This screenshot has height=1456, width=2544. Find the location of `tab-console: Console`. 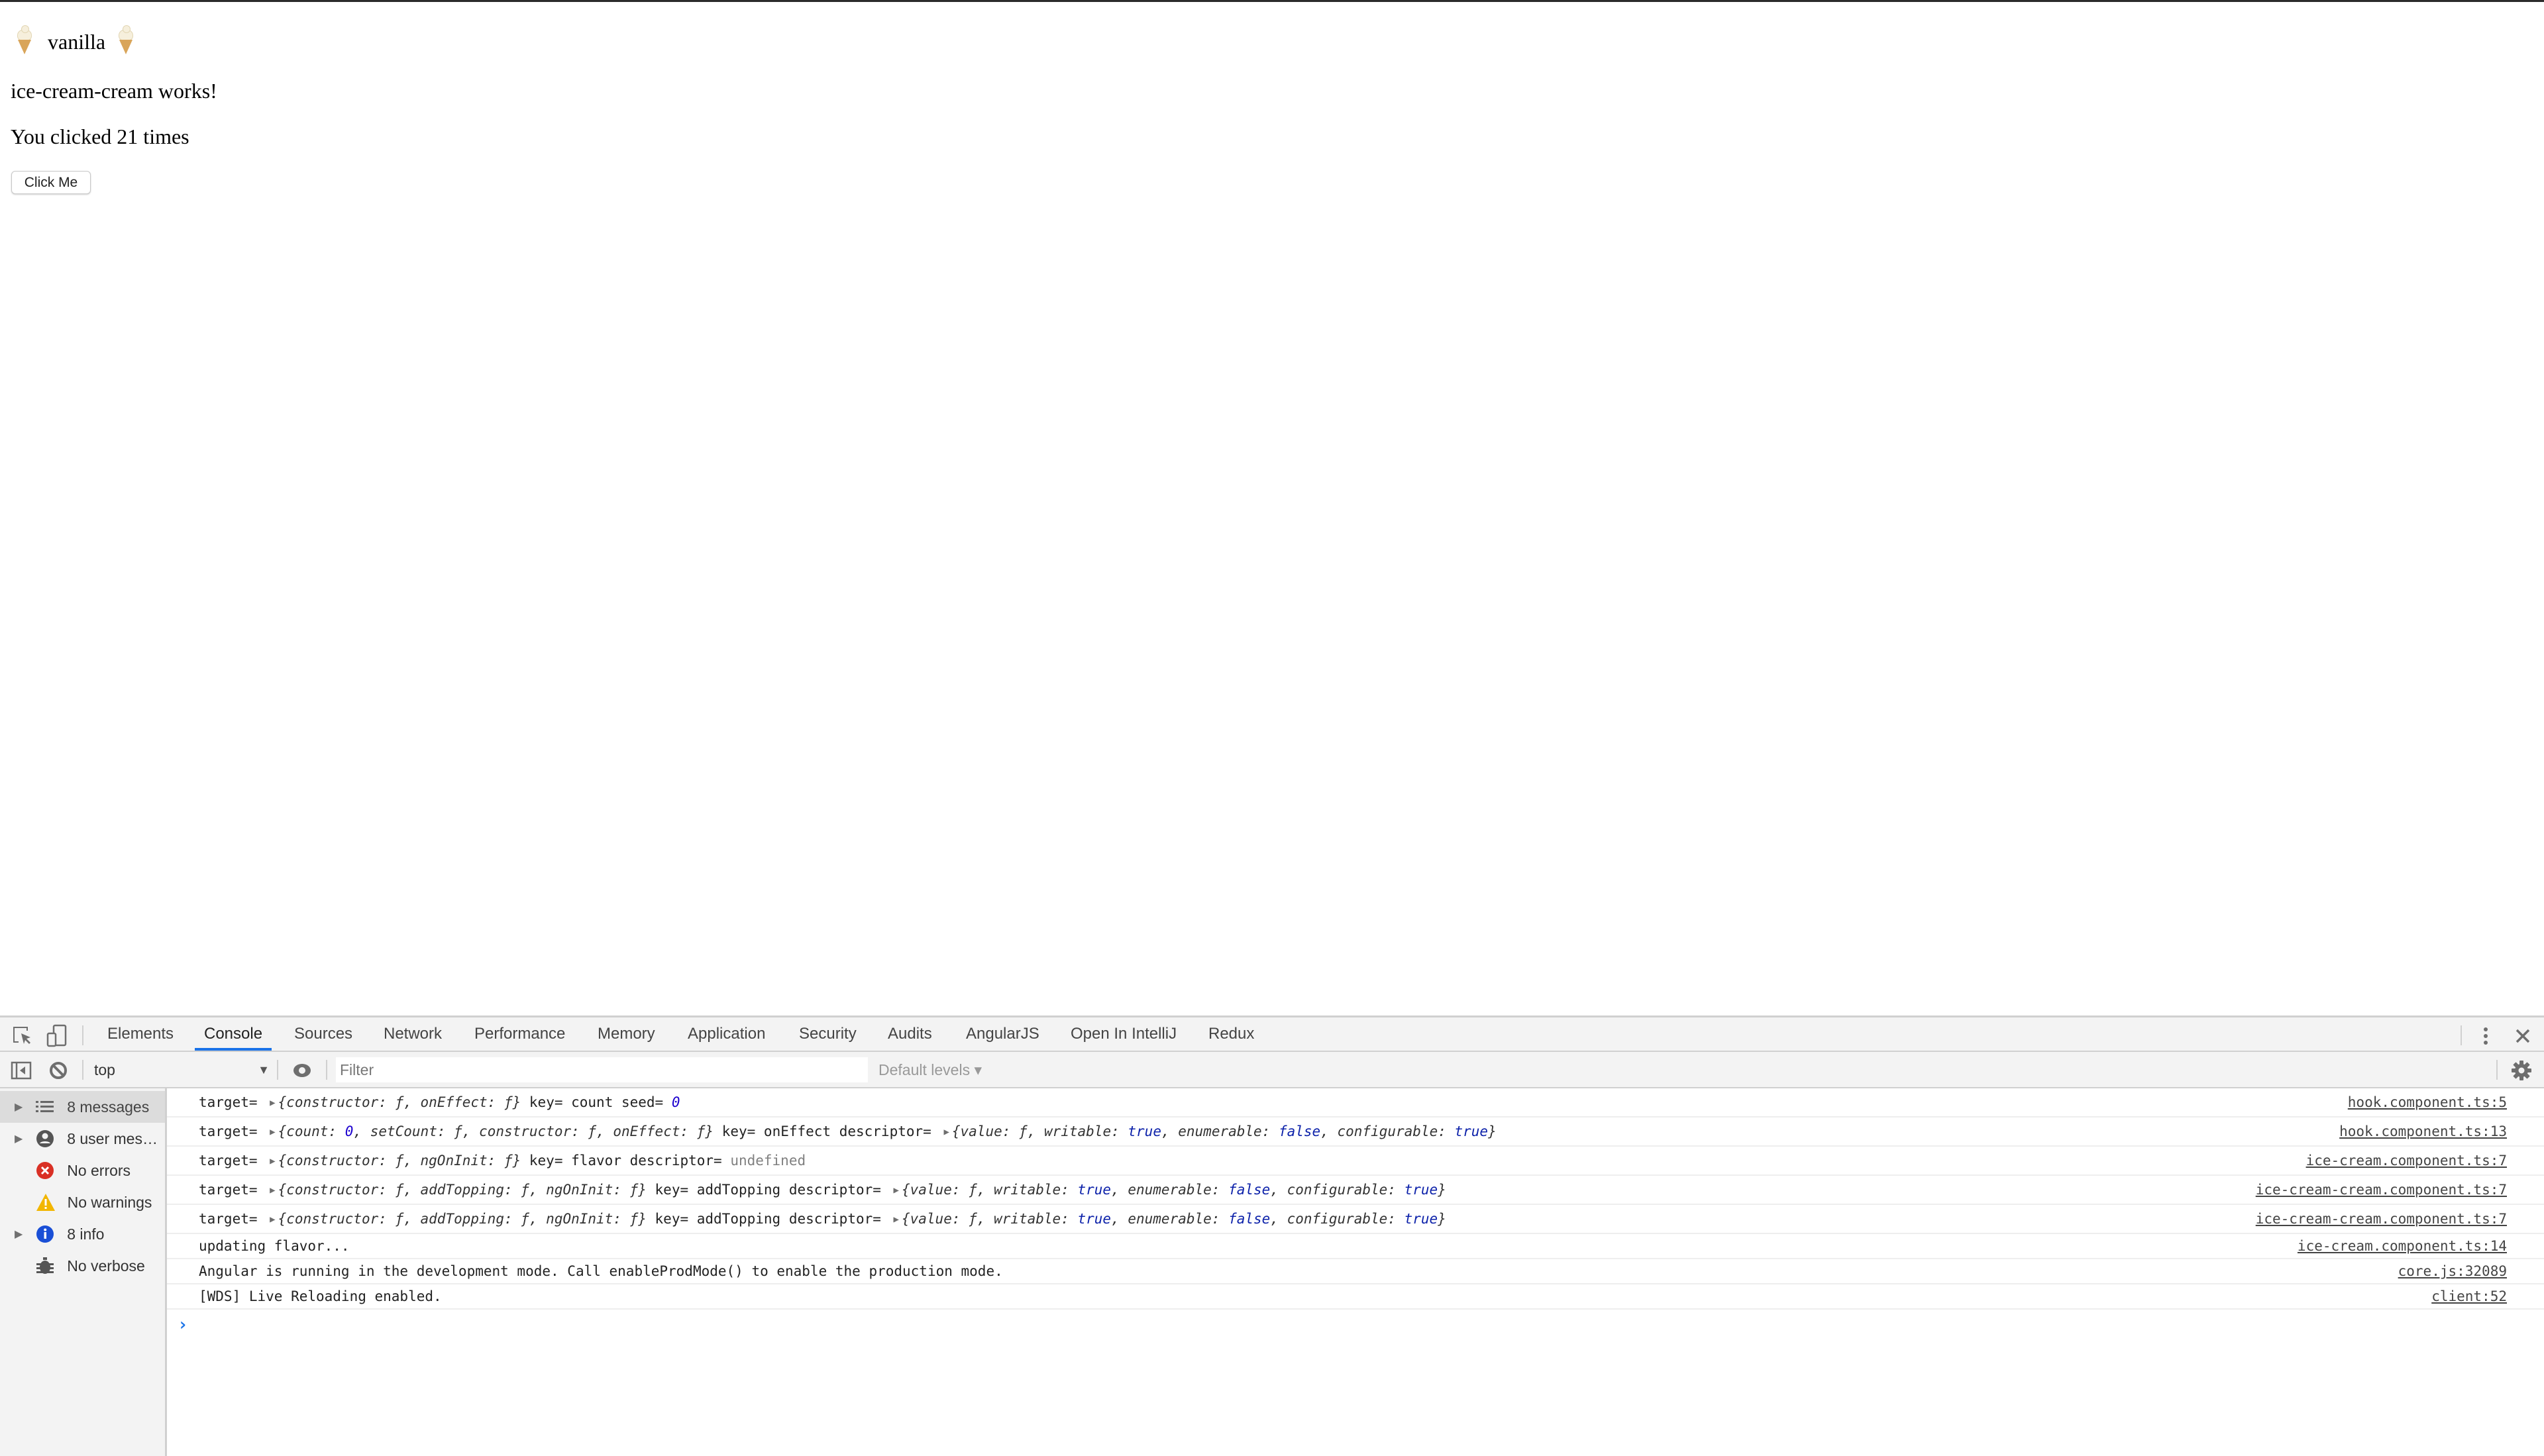

tab-console: Console is located at coordinates (233, 1034).